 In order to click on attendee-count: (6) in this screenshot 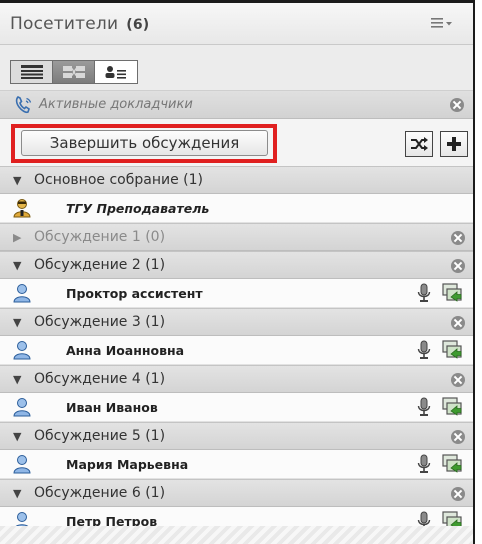, I will do `click(138, 25)`.